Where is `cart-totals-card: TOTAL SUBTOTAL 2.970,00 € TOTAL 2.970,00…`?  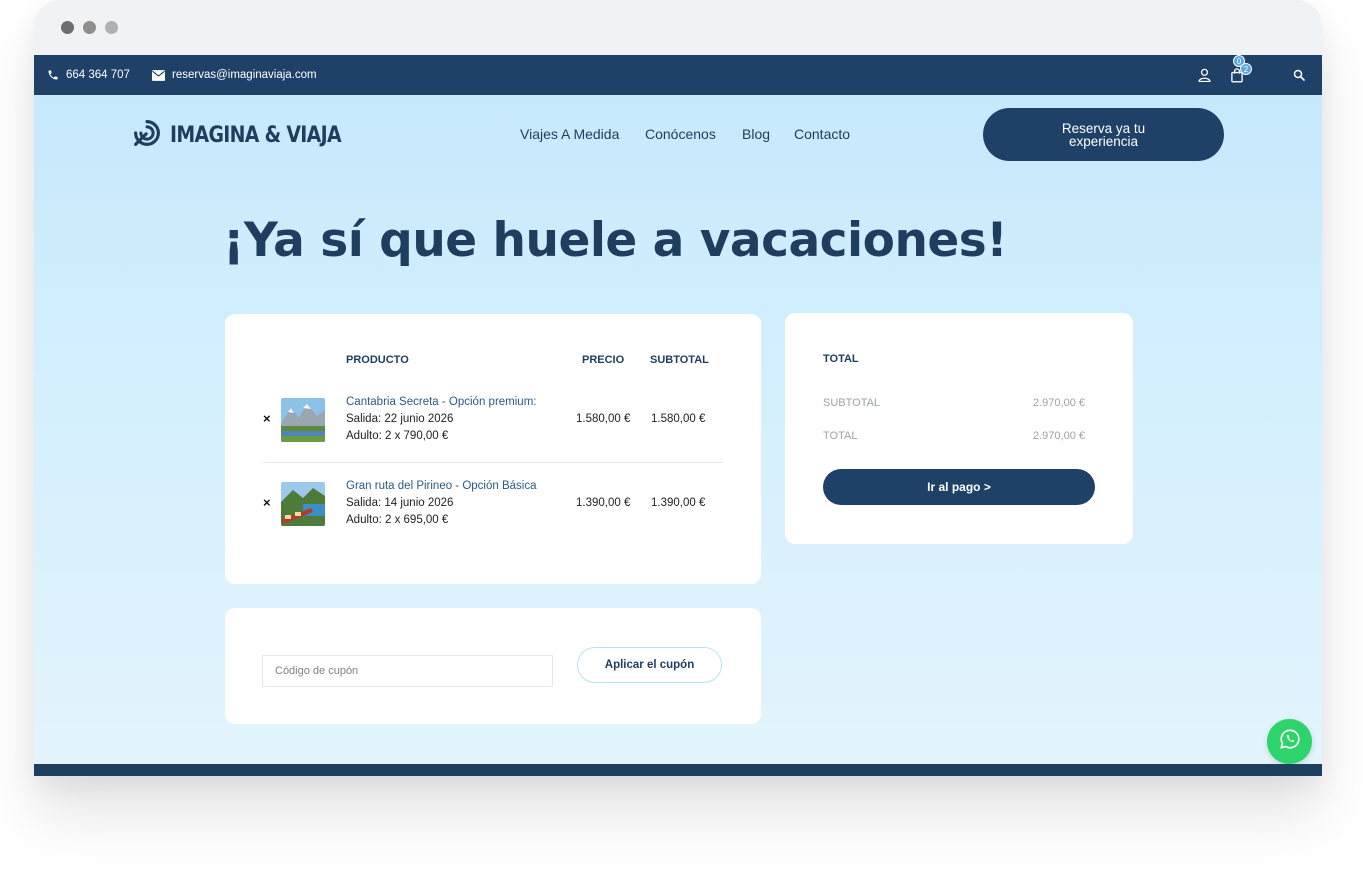
cart-totals-card: TOTAL SUBTOTAL 2.970,00 € TOTAL 2.970,00… is located at coordinates (959, 428).